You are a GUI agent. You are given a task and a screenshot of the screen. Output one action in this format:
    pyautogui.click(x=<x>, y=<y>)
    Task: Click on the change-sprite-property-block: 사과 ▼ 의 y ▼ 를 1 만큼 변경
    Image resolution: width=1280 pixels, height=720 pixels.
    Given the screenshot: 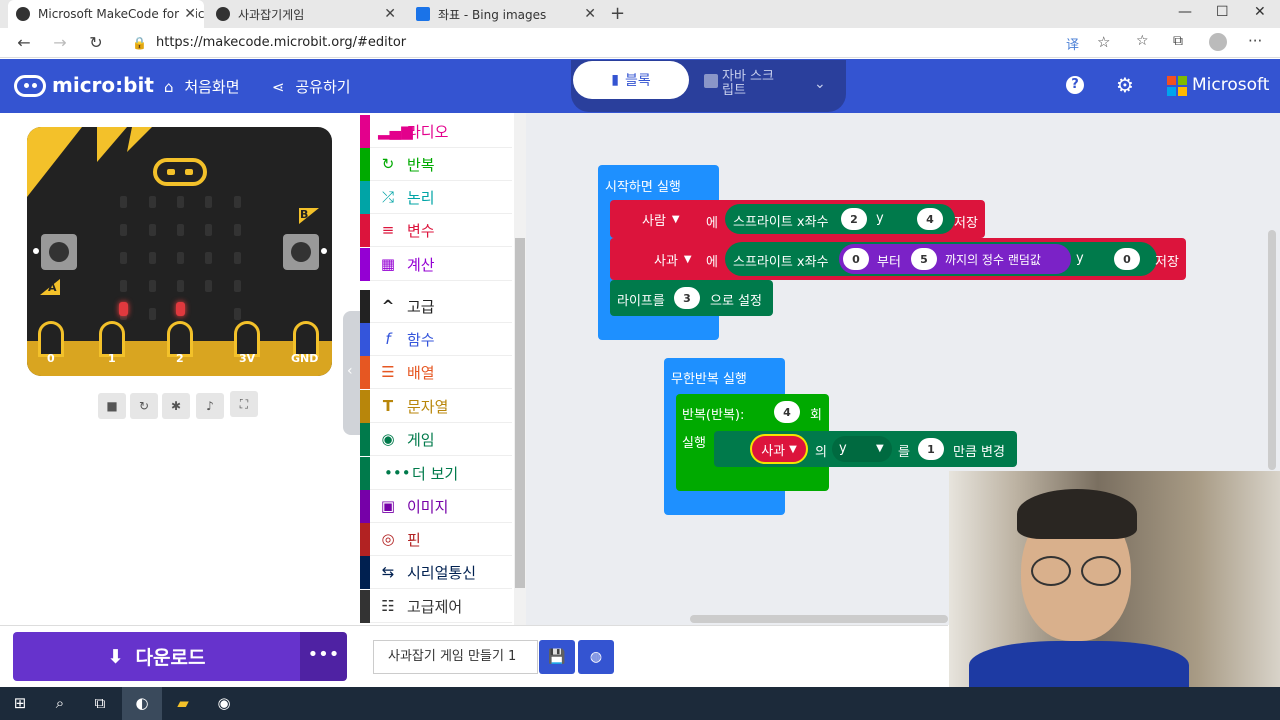 What is the action you would take?
    pyautogui.click(x=865, y=449)
    